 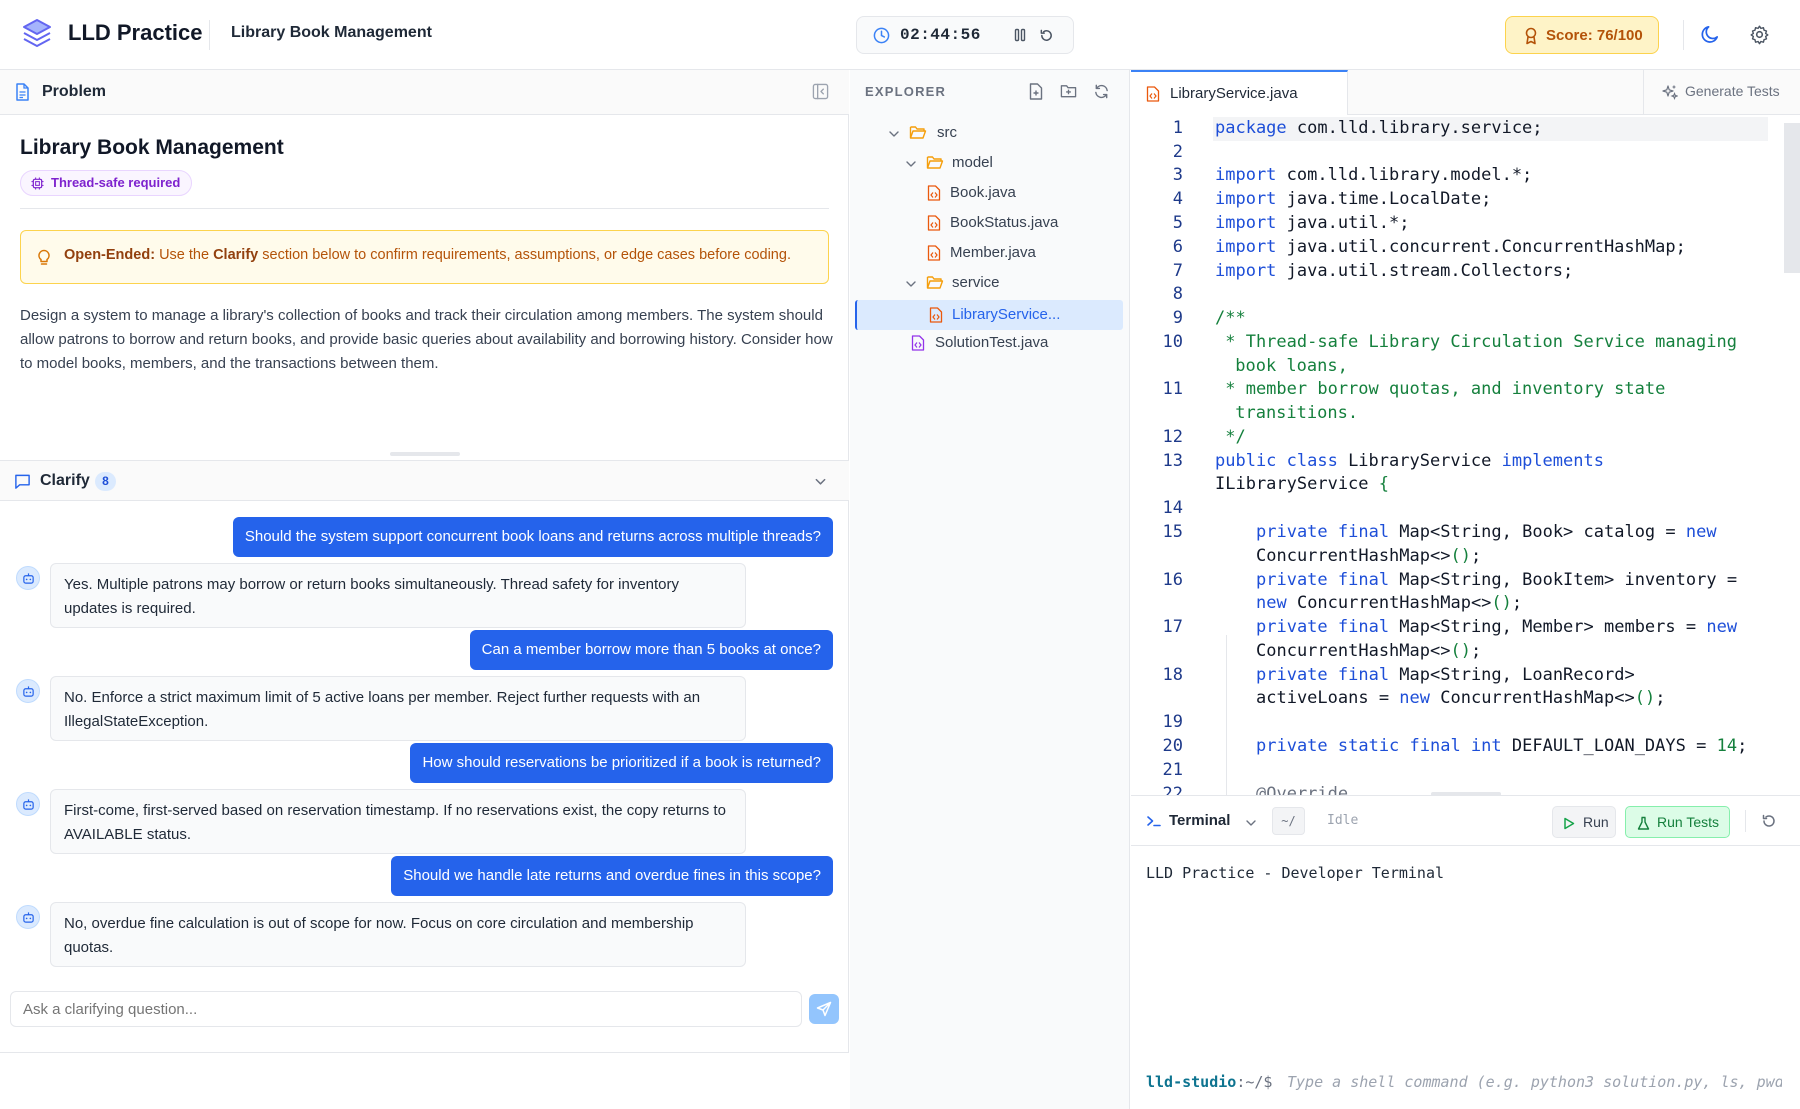 I want to click on clarify-label: Clarify, so click(x=65, y=480).